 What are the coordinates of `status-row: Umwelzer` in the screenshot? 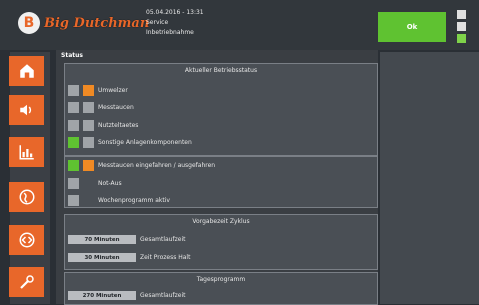 It's located at (98, 90).